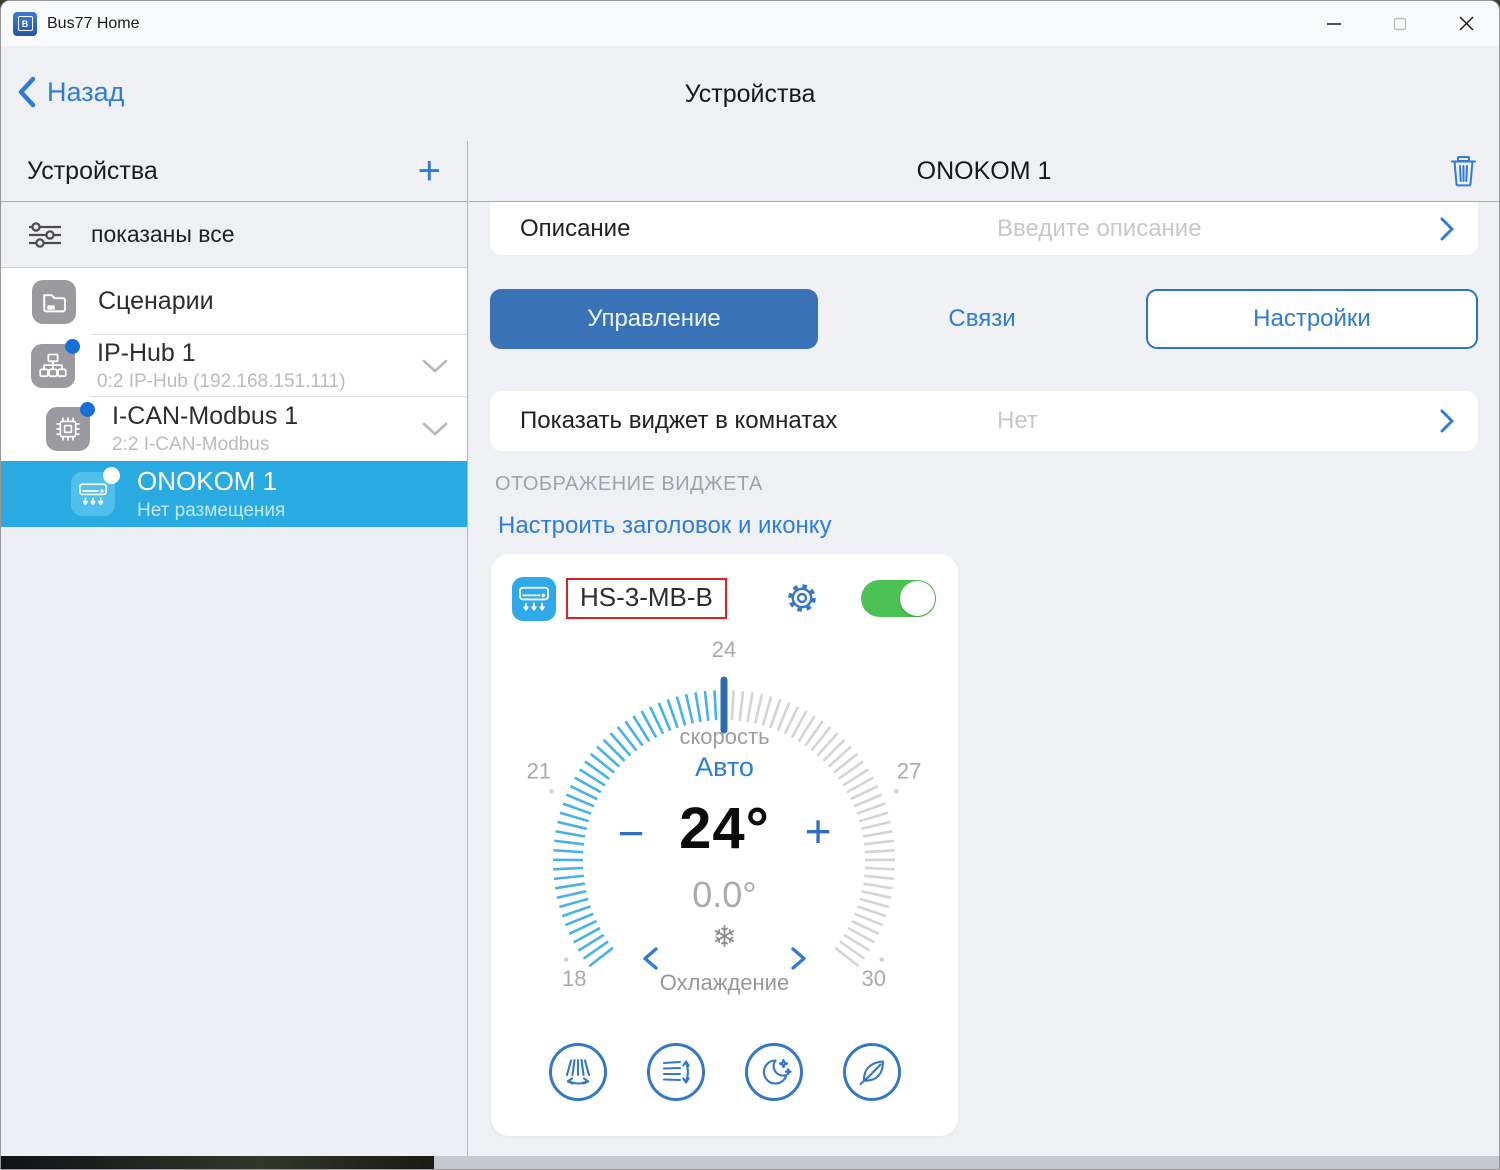 Image resolution: width=1500 pixels, height=1170 pixels. What do you see at coordinates (629, 484) in the screenshot?
I see `widget-display-section-label: ОТОБРАЖЕНИЕ ВИДЖЕТА` at bounding box center [629, 484].